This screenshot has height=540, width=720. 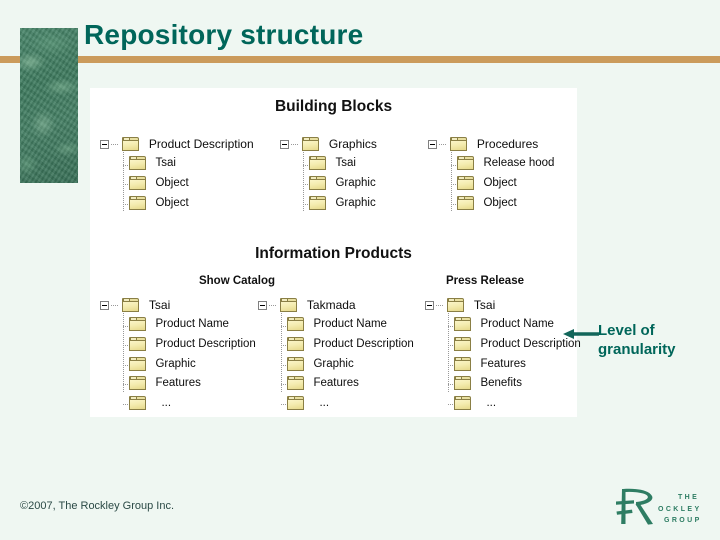 I want to click on tree-root-row: Procedures, so click(x=491, y=145).